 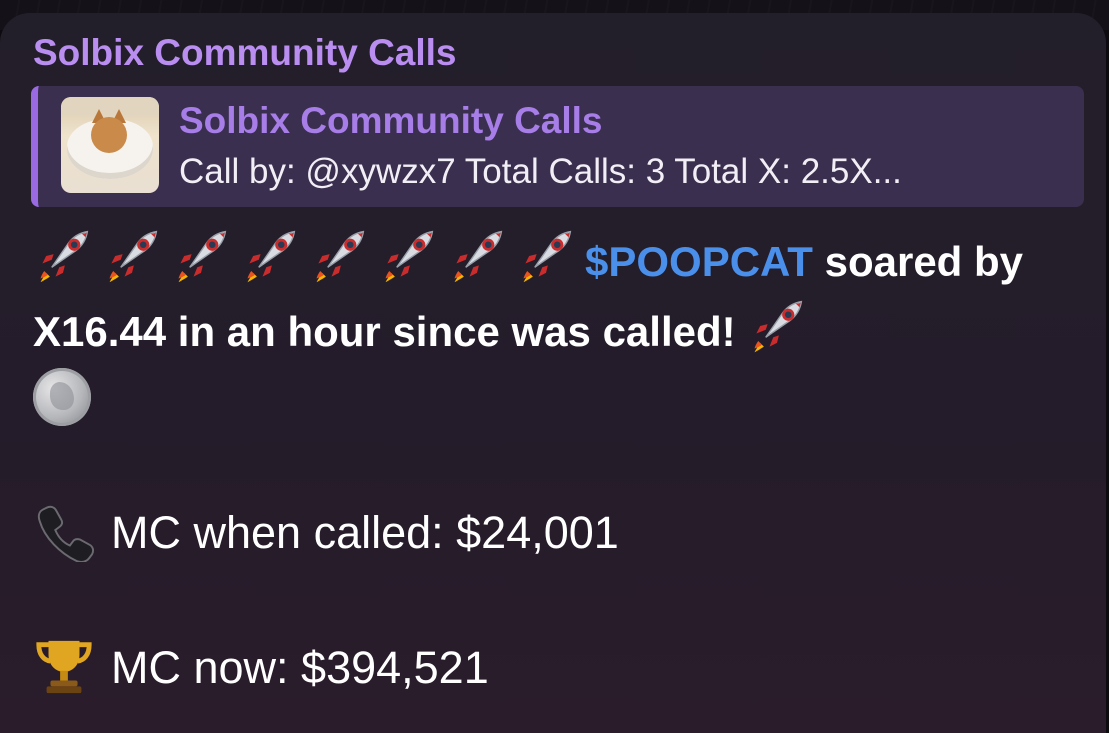 I want to click on mc-now: MC now: $394,521, so click(x=261, y=666).